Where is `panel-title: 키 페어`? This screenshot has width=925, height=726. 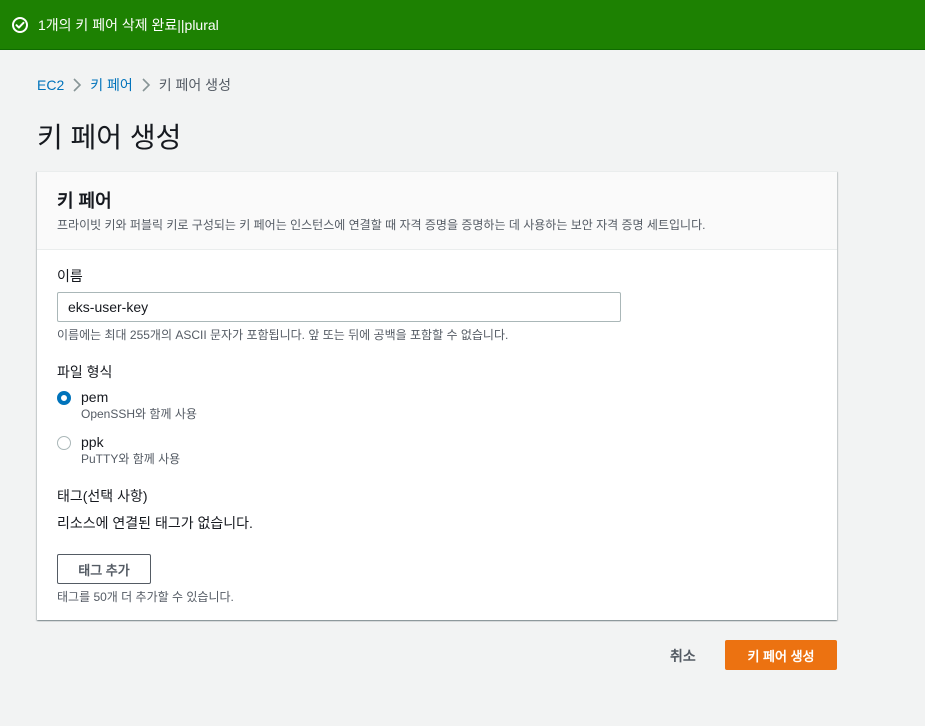
panel-title: 키 페어 is located at coordinates (84, 201).